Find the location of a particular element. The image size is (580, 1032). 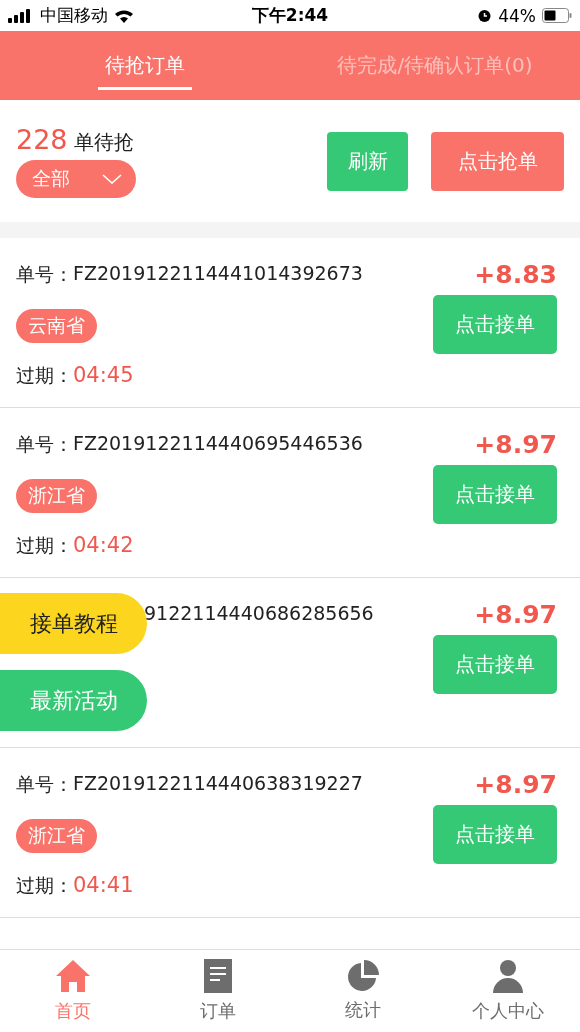

activity-button: 最新活动 is located at coordinates (73, 700).